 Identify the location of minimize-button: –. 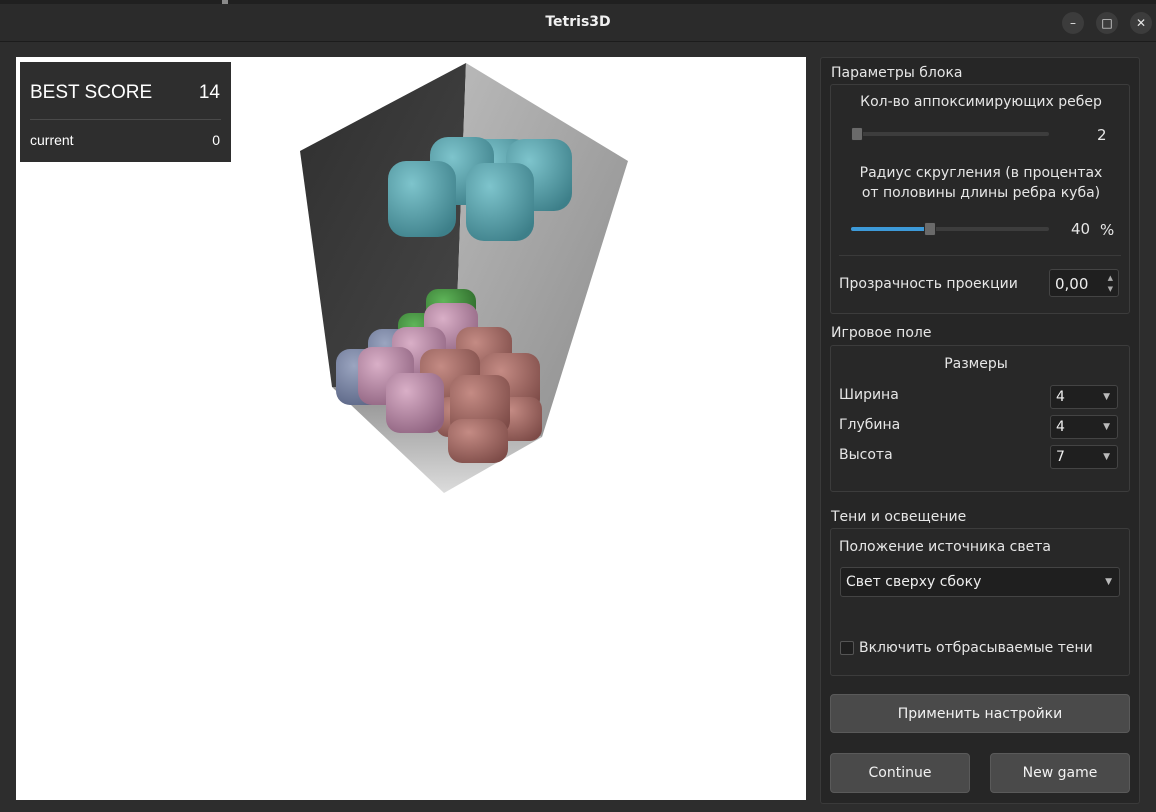
(1073, 23).